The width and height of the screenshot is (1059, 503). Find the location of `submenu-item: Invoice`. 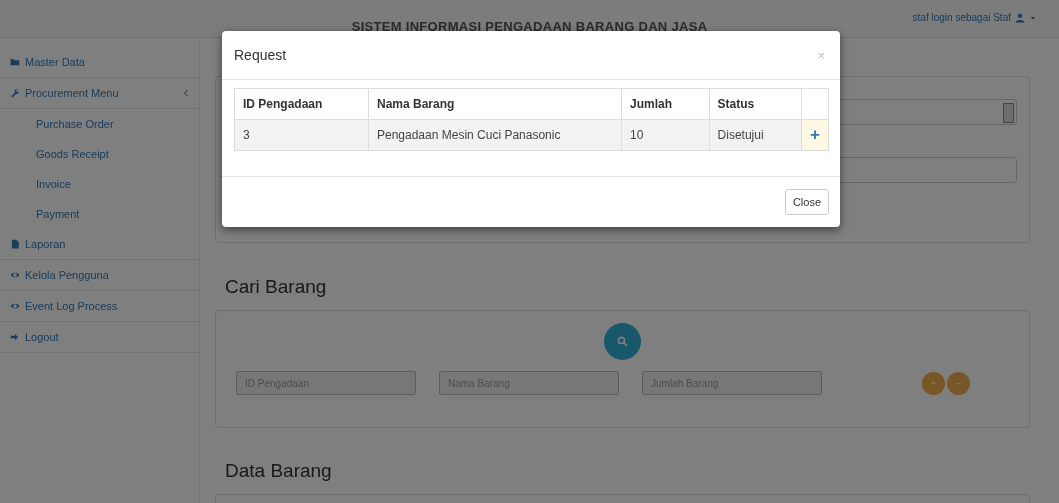

submenu-item: Invoice is located at coordinates (99, 184).